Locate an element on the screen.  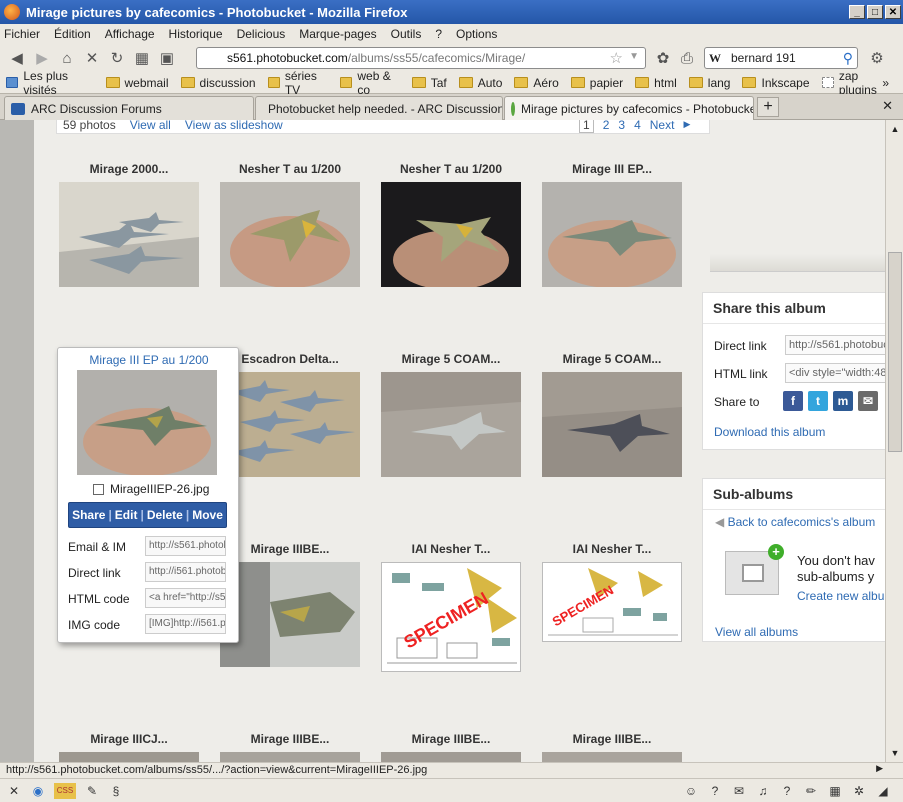
bookmark-folder: Inkscape is located at coordinates (776, 83).